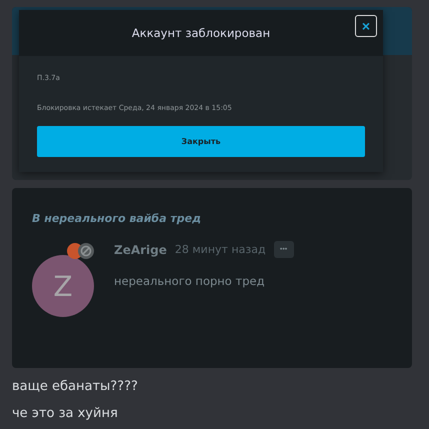  I want to click on close-button: ×, so click(366, 26).